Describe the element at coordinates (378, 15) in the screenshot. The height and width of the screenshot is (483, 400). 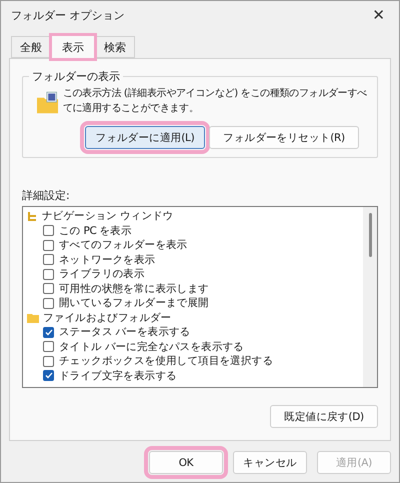
I see `close-button: ✕` at that location.